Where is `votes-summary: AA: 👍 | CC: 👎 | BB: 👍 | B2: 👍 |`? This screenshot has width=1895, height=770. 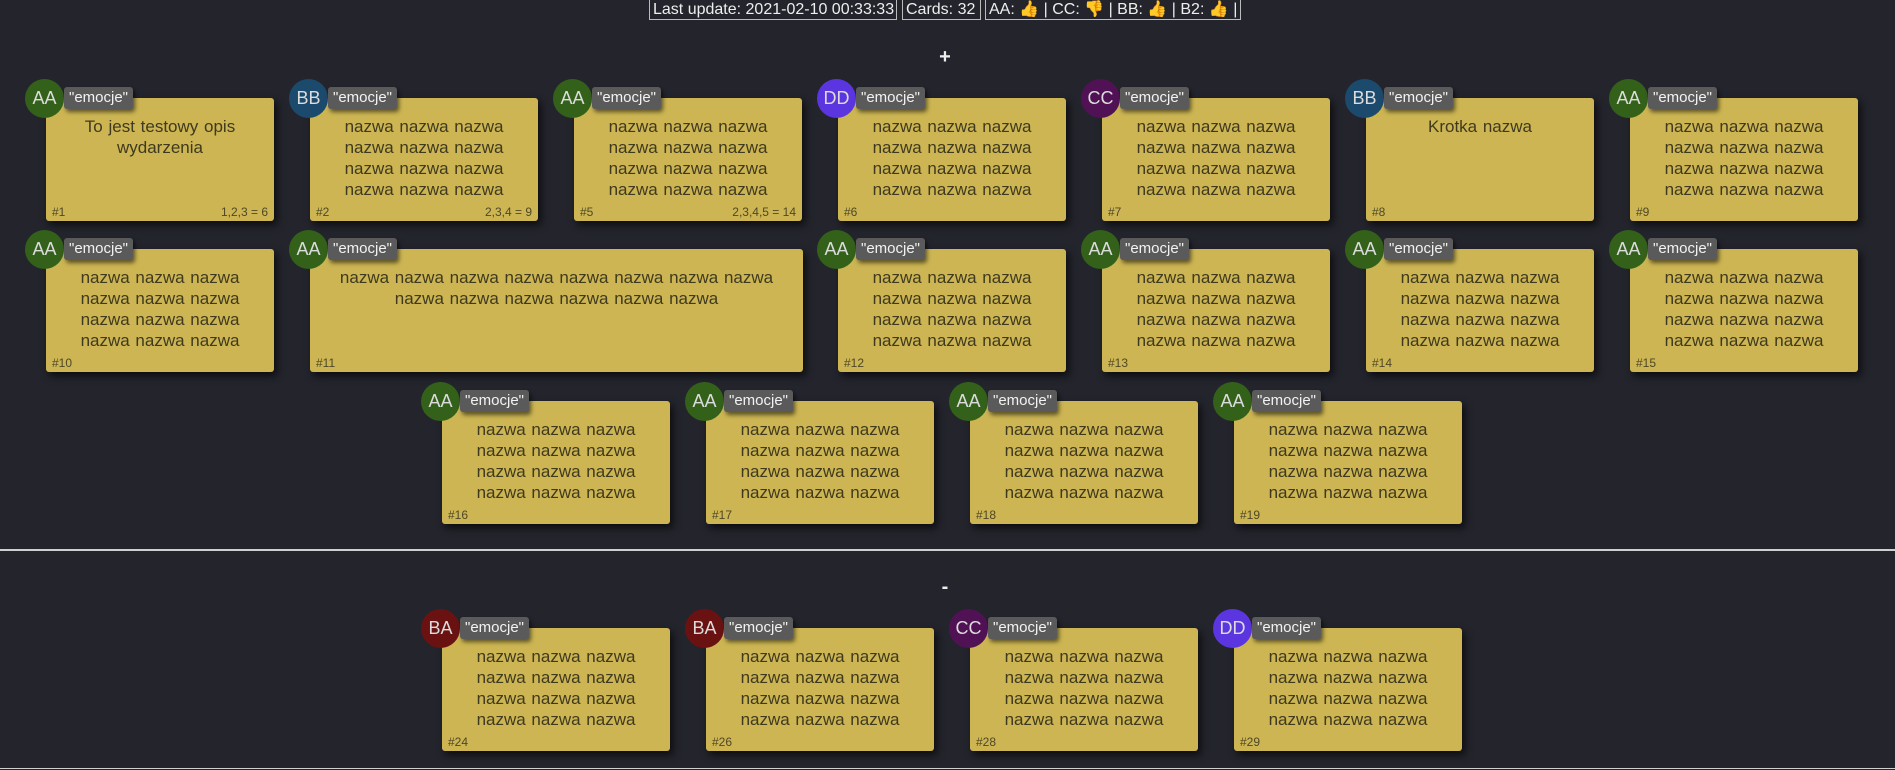 votes-summary: AA: 👍 | CC: 👎 | BB: 👍 | B2: 👍 | is located at coordinates (1113, 10).